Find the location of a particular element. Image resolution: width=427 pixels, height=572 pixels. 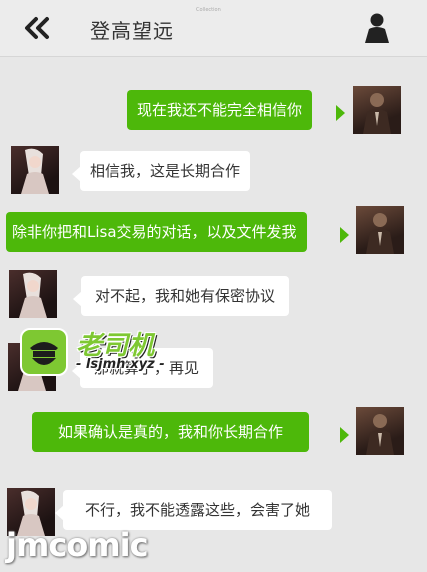

double-chevron-left-icon is located at coordinates (37, 28).